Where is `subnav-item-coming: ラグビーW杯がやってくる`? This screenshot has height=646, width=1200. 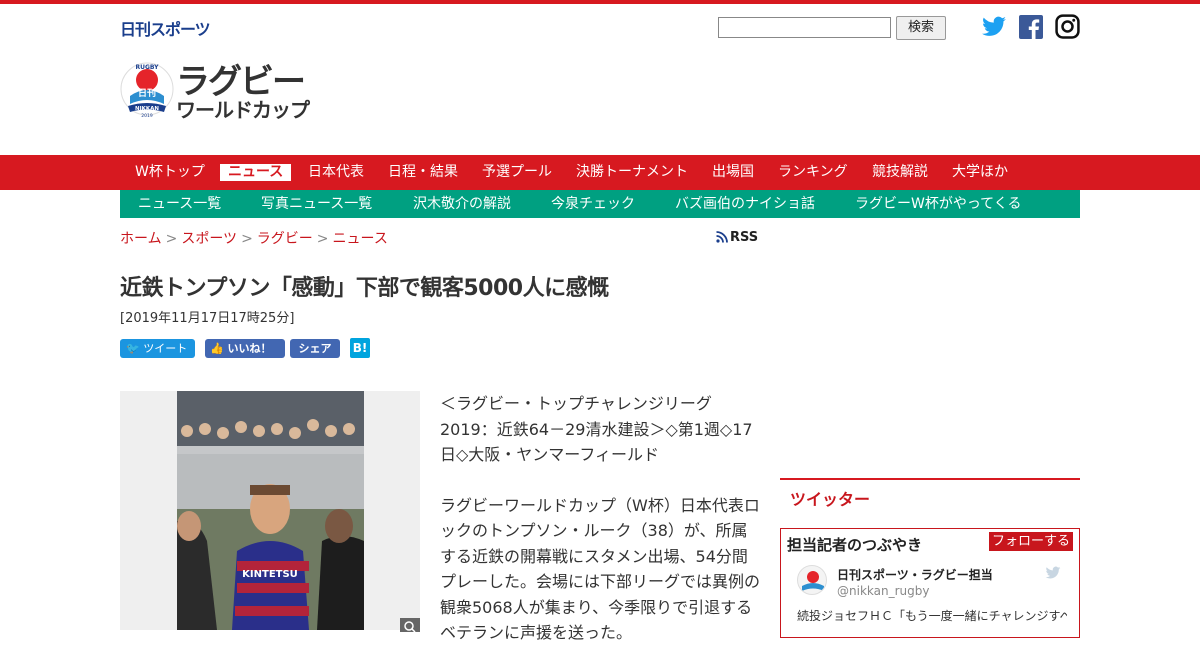
subnav-item-coming: ラグビーW杯がやってくる is located at coordinates (938, 204).